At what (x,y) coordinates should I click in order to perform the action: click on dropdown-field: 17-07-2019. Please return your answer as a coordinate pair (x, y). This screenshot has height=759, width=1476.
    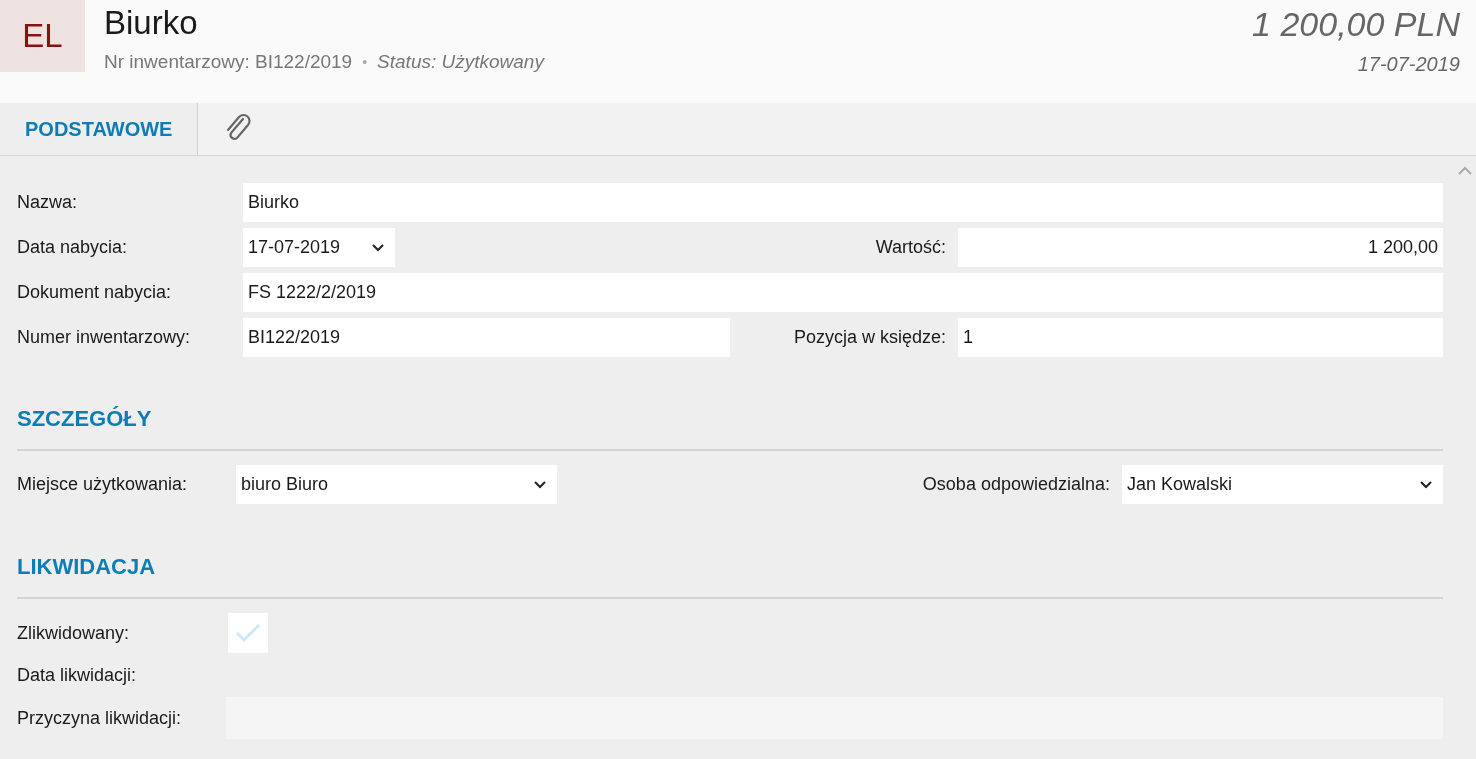
    Looking at the image, I should click on (319, 247).